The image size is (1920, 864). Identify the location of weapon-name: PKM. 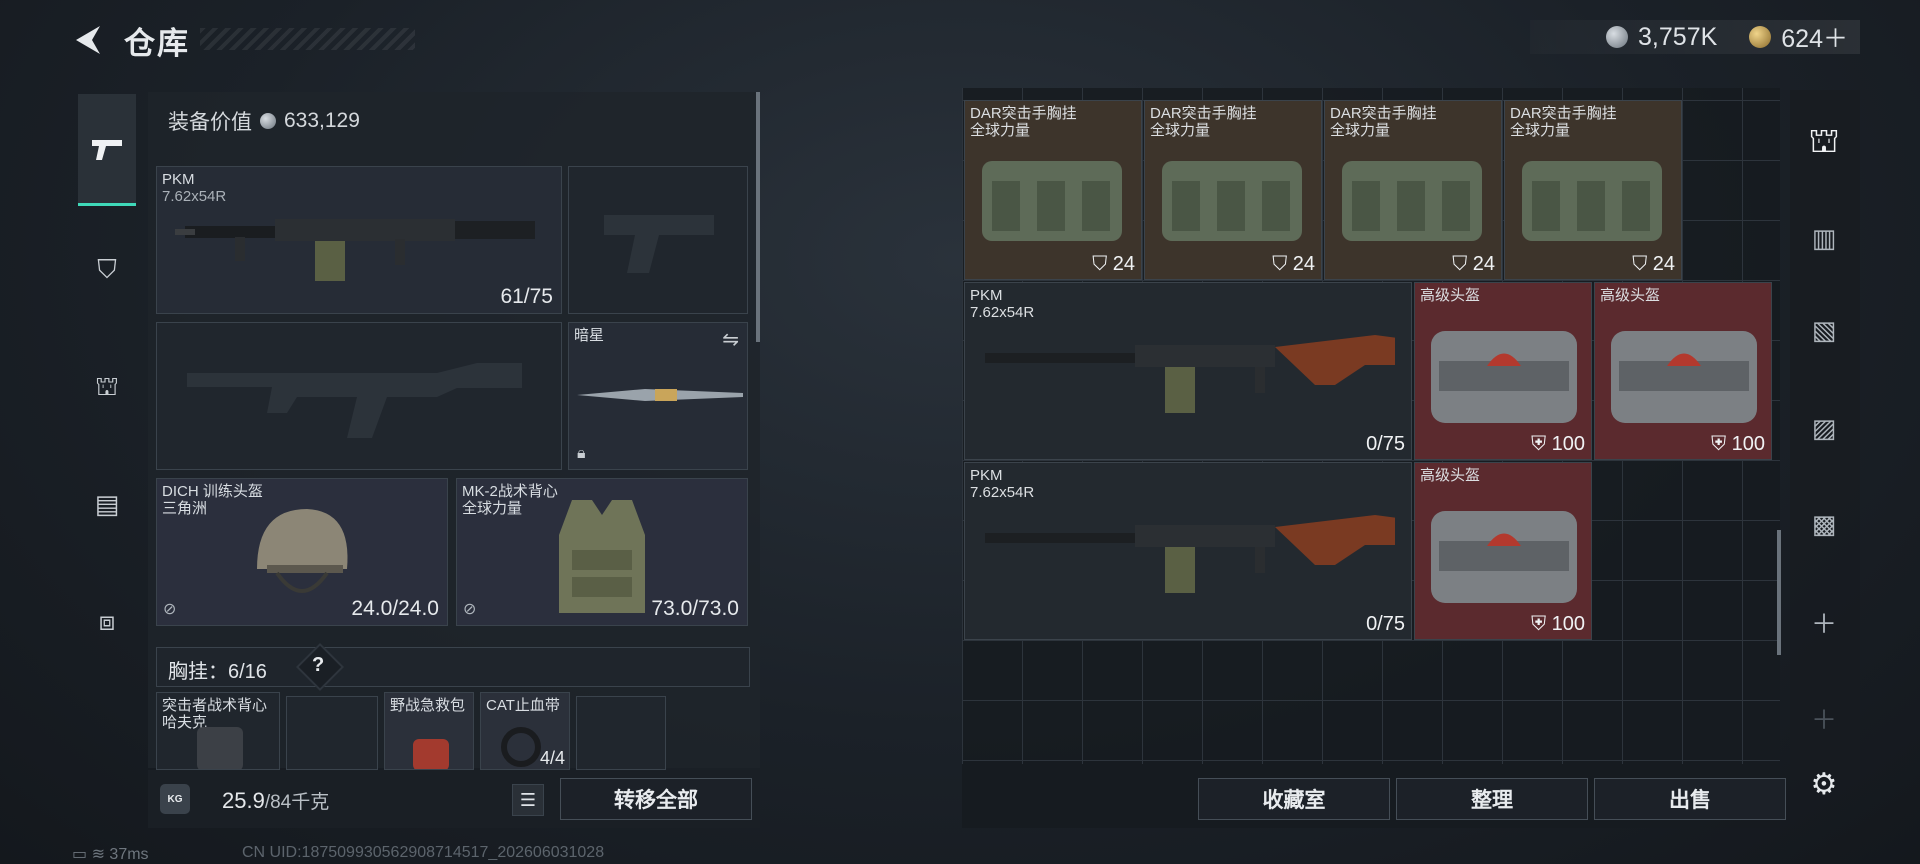
(178, 179).